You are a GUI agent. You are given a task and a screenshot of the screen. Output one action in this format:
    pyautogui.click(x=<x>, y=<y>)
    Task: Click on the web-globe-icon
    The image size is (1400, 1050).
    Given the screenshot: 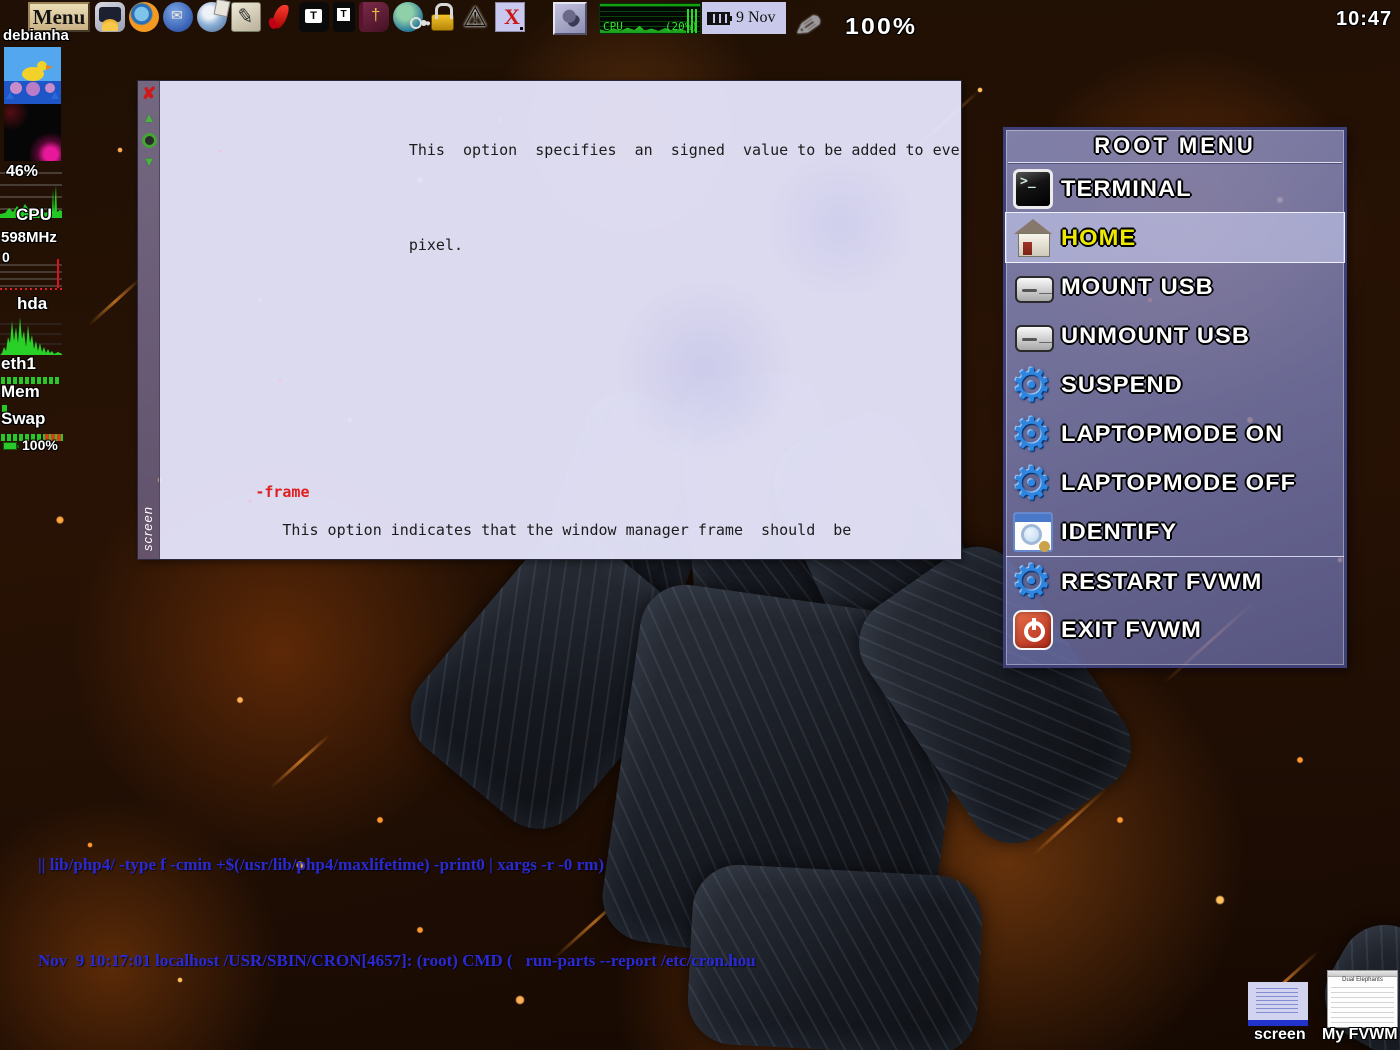 What is the action you would take?
    pyautogui.click(x=212, y=17)
    